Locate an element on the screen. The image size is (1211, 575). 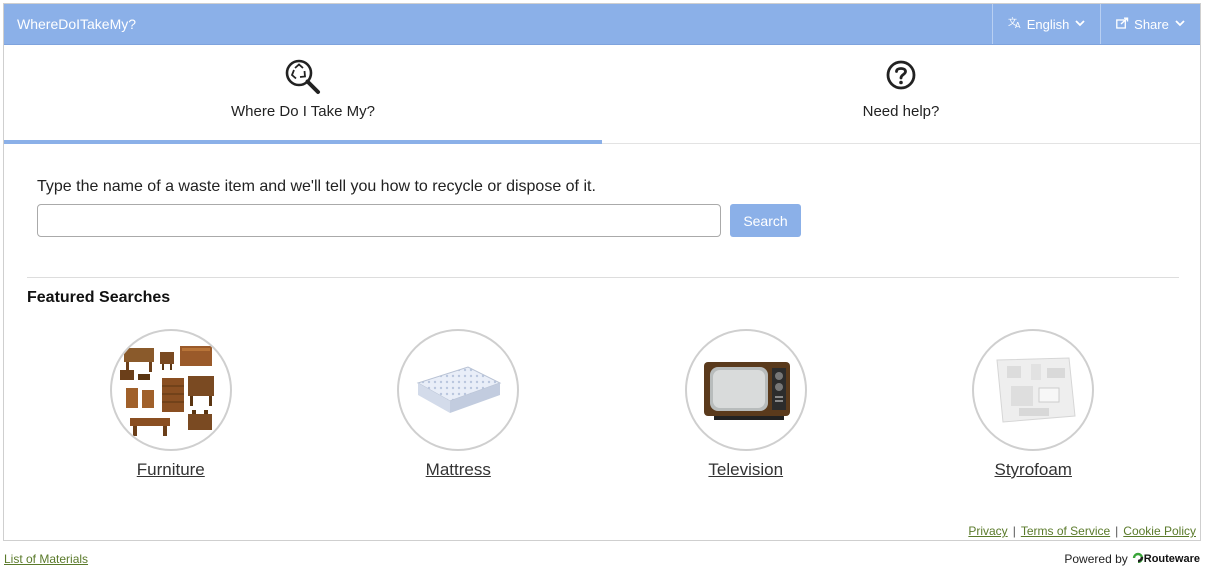
featured-searches-title: Featured Searches is located at coordinates (99, 297).